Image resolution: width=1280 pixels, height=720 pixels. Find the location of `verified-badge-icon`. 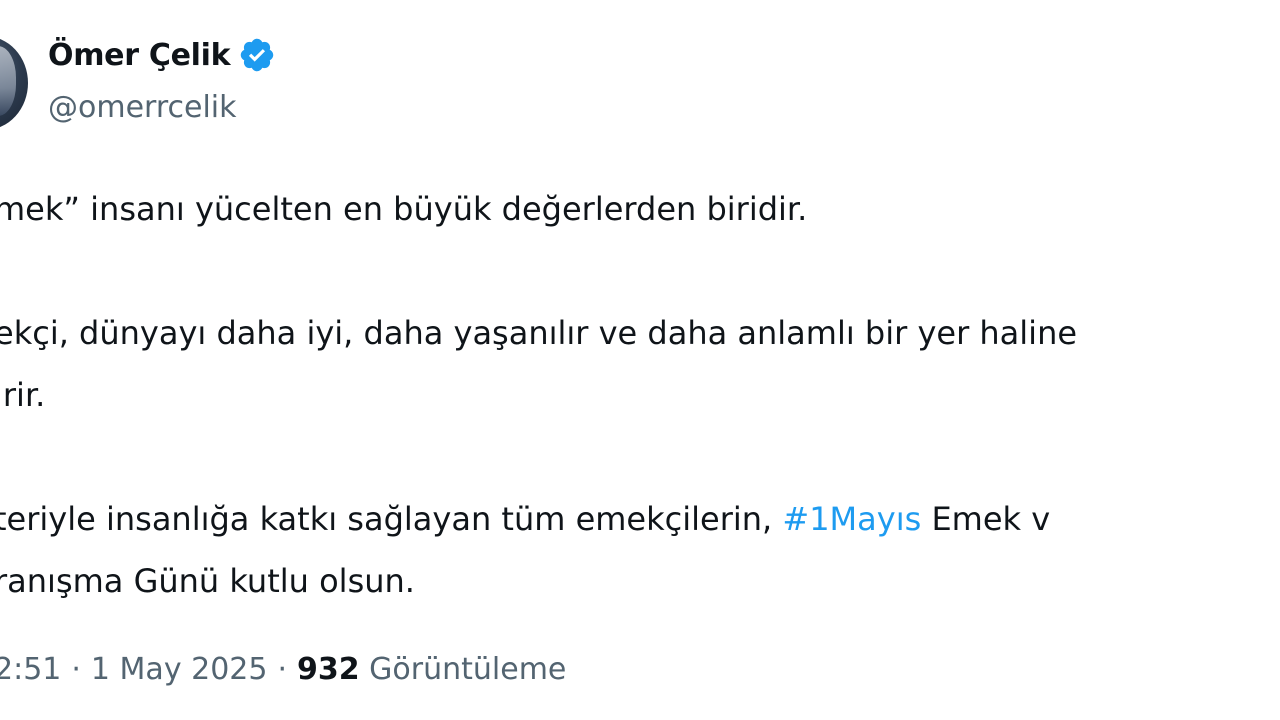

verified-badge-icon is located at coordinates (257, 55).